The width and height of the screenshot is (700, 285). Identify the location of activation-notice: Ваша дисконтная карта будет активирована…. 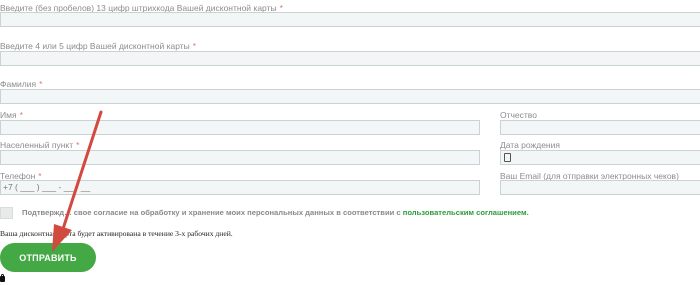
(116, 233).